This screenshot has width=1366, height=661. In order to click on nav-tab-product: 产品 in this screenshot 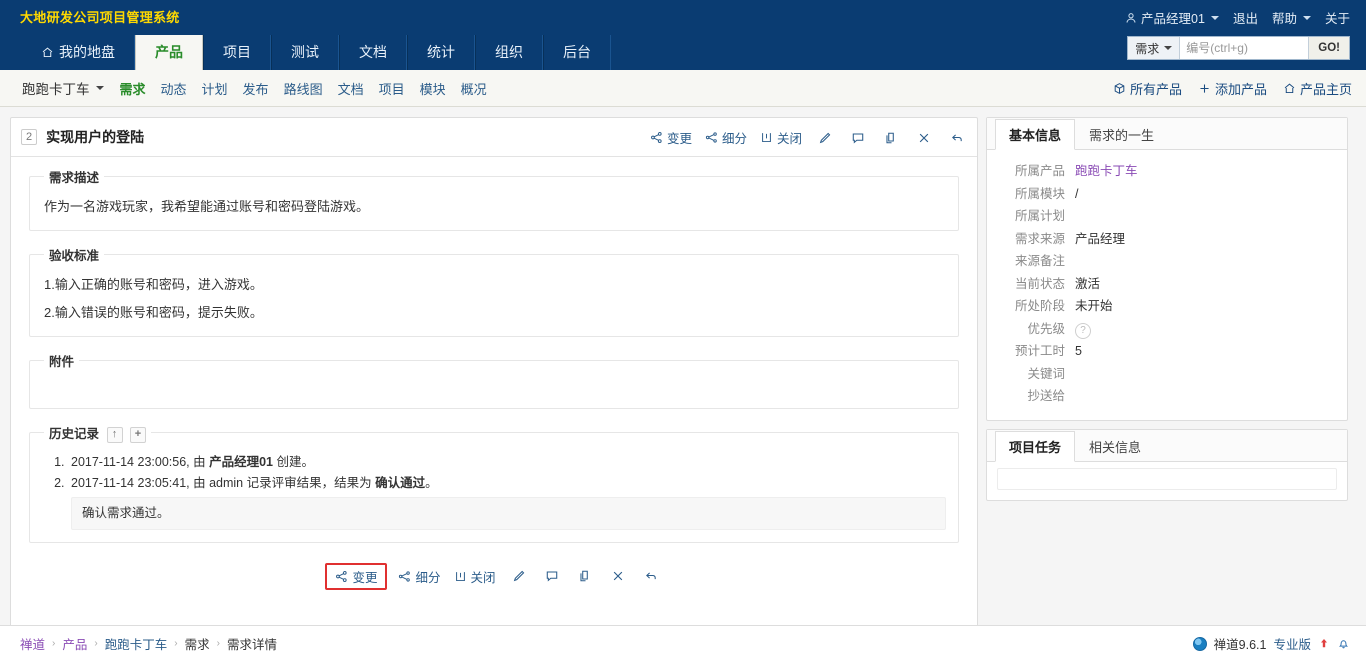, I will do `click(169, 52)`.